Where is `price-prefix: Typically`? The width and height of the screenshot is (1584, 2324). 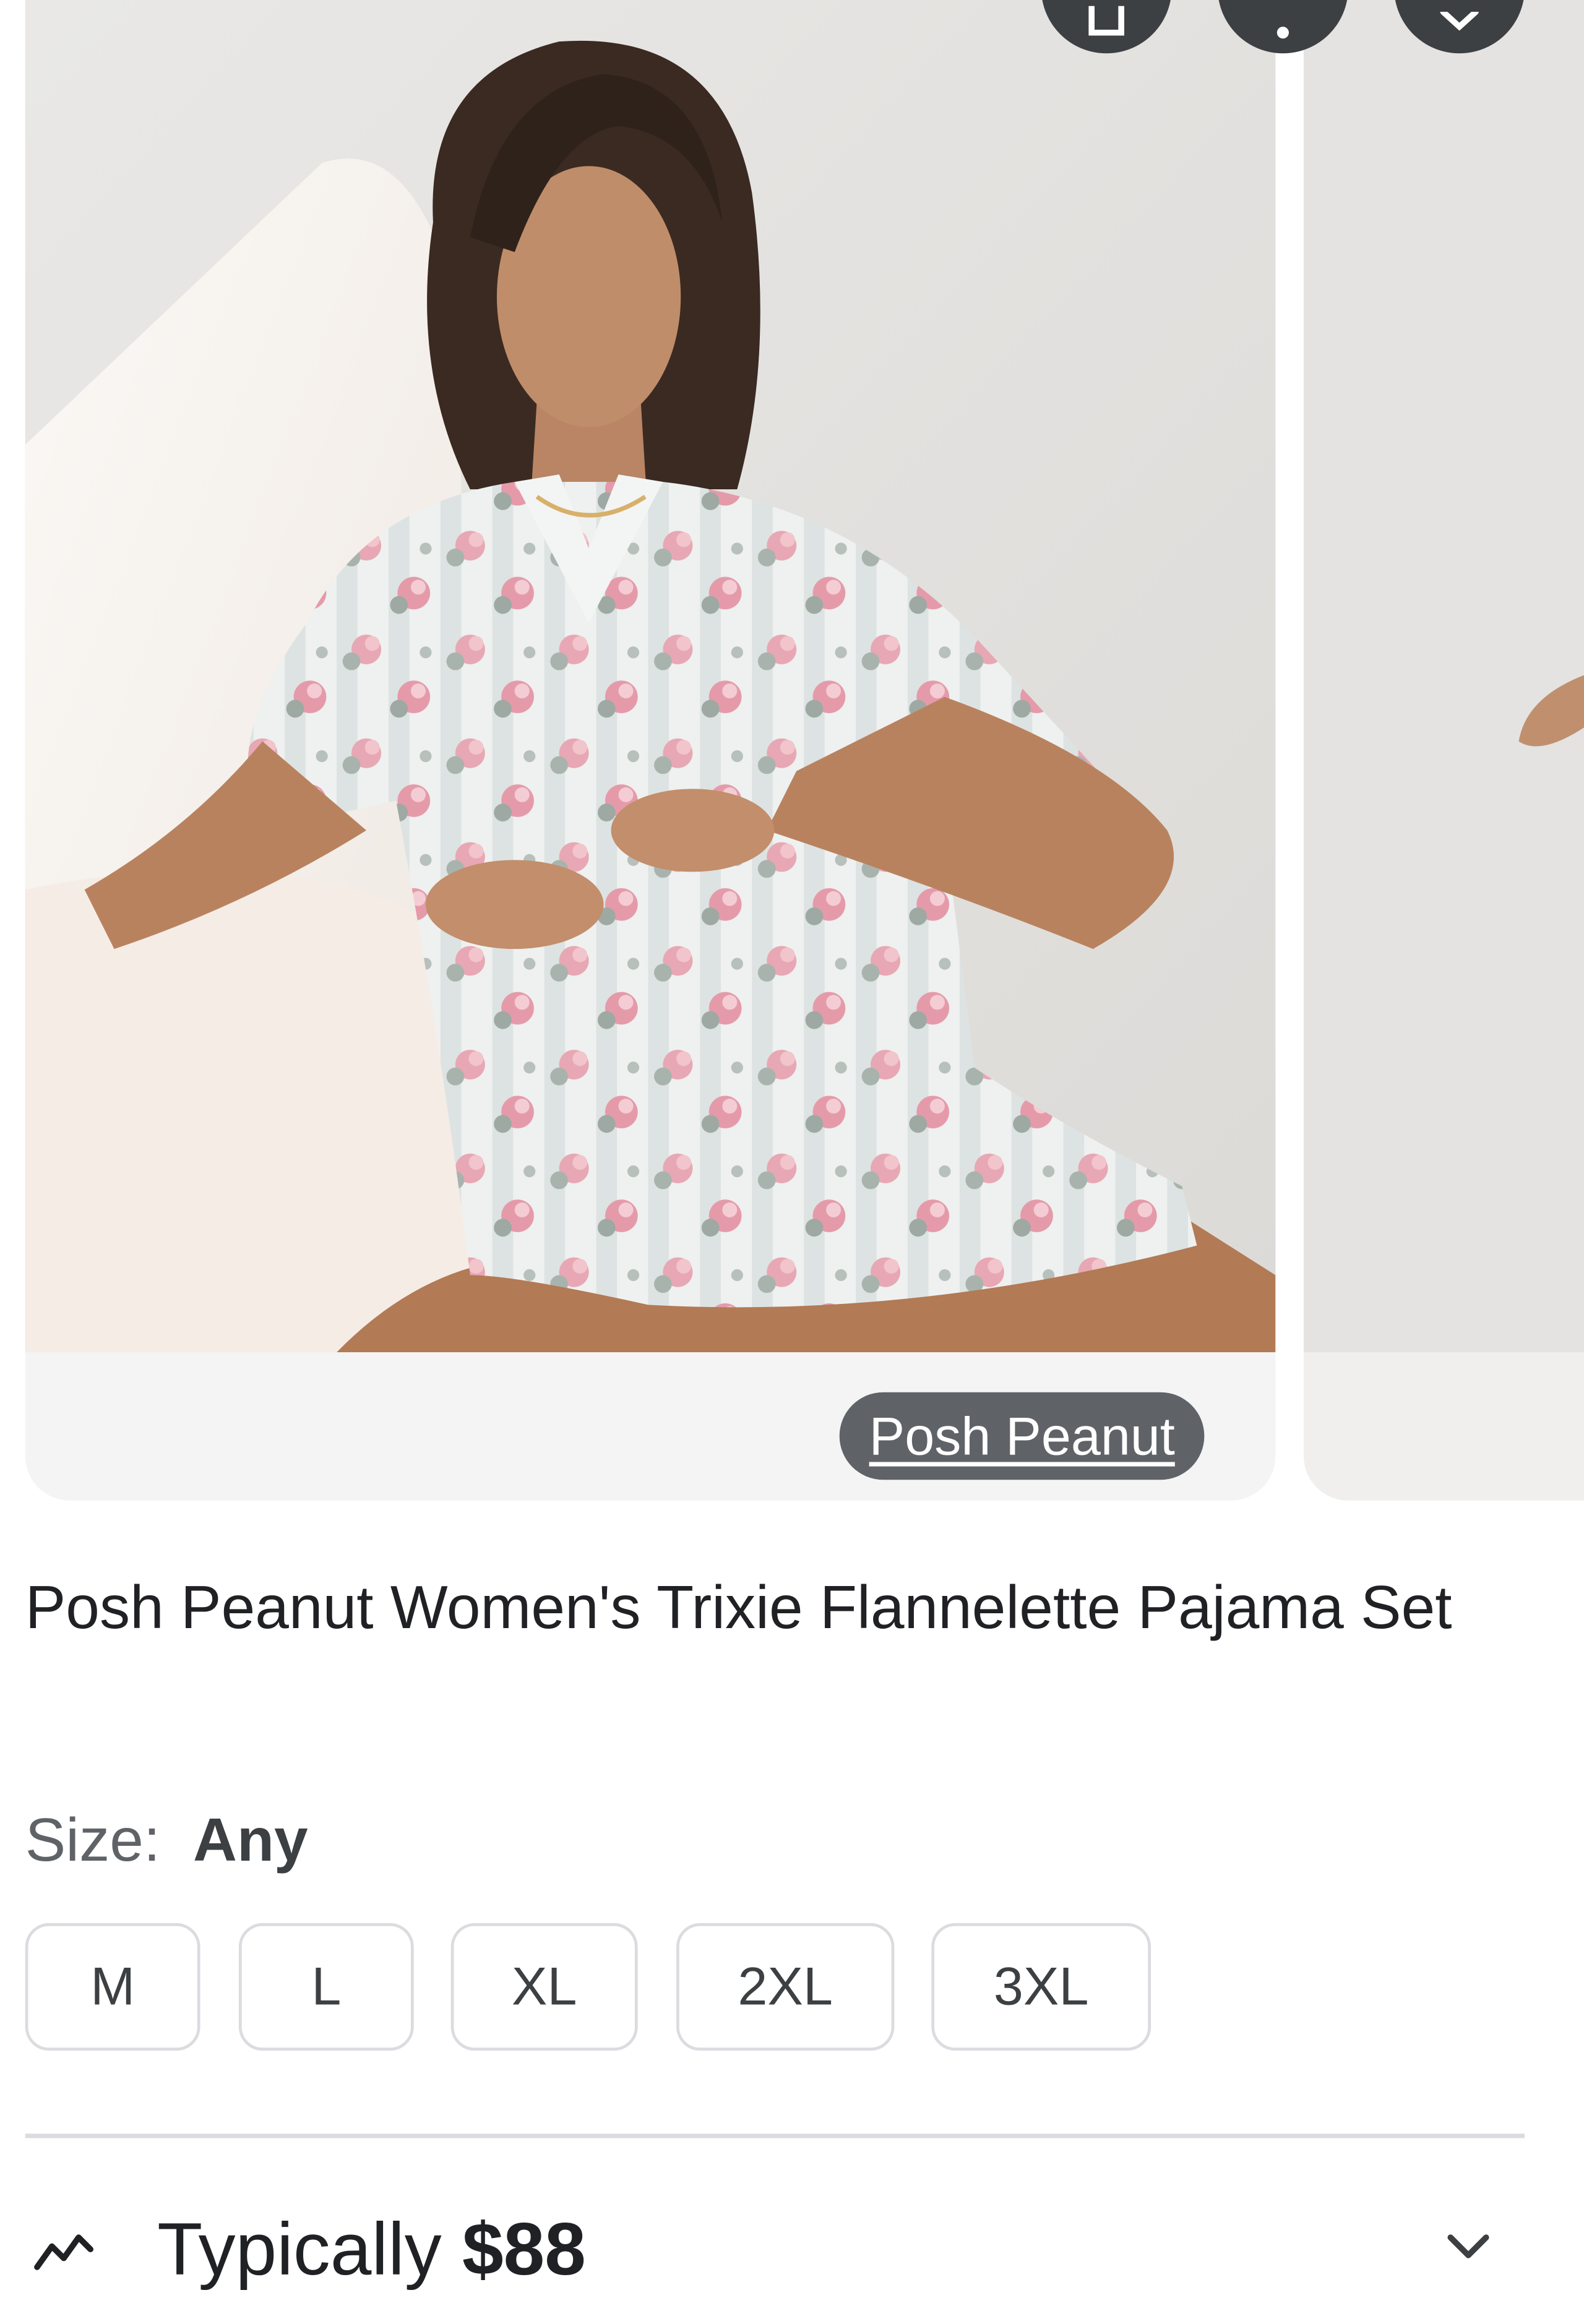
price-prefix: Typically is located at coordinates (299, 2249).